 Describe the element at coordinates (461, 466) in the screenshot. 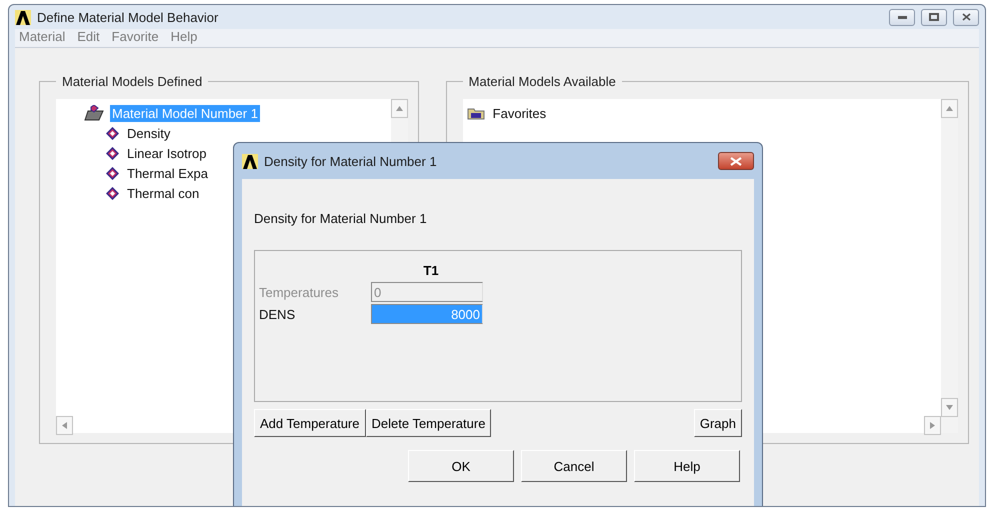

I see `dialog-button: OK` at that location.